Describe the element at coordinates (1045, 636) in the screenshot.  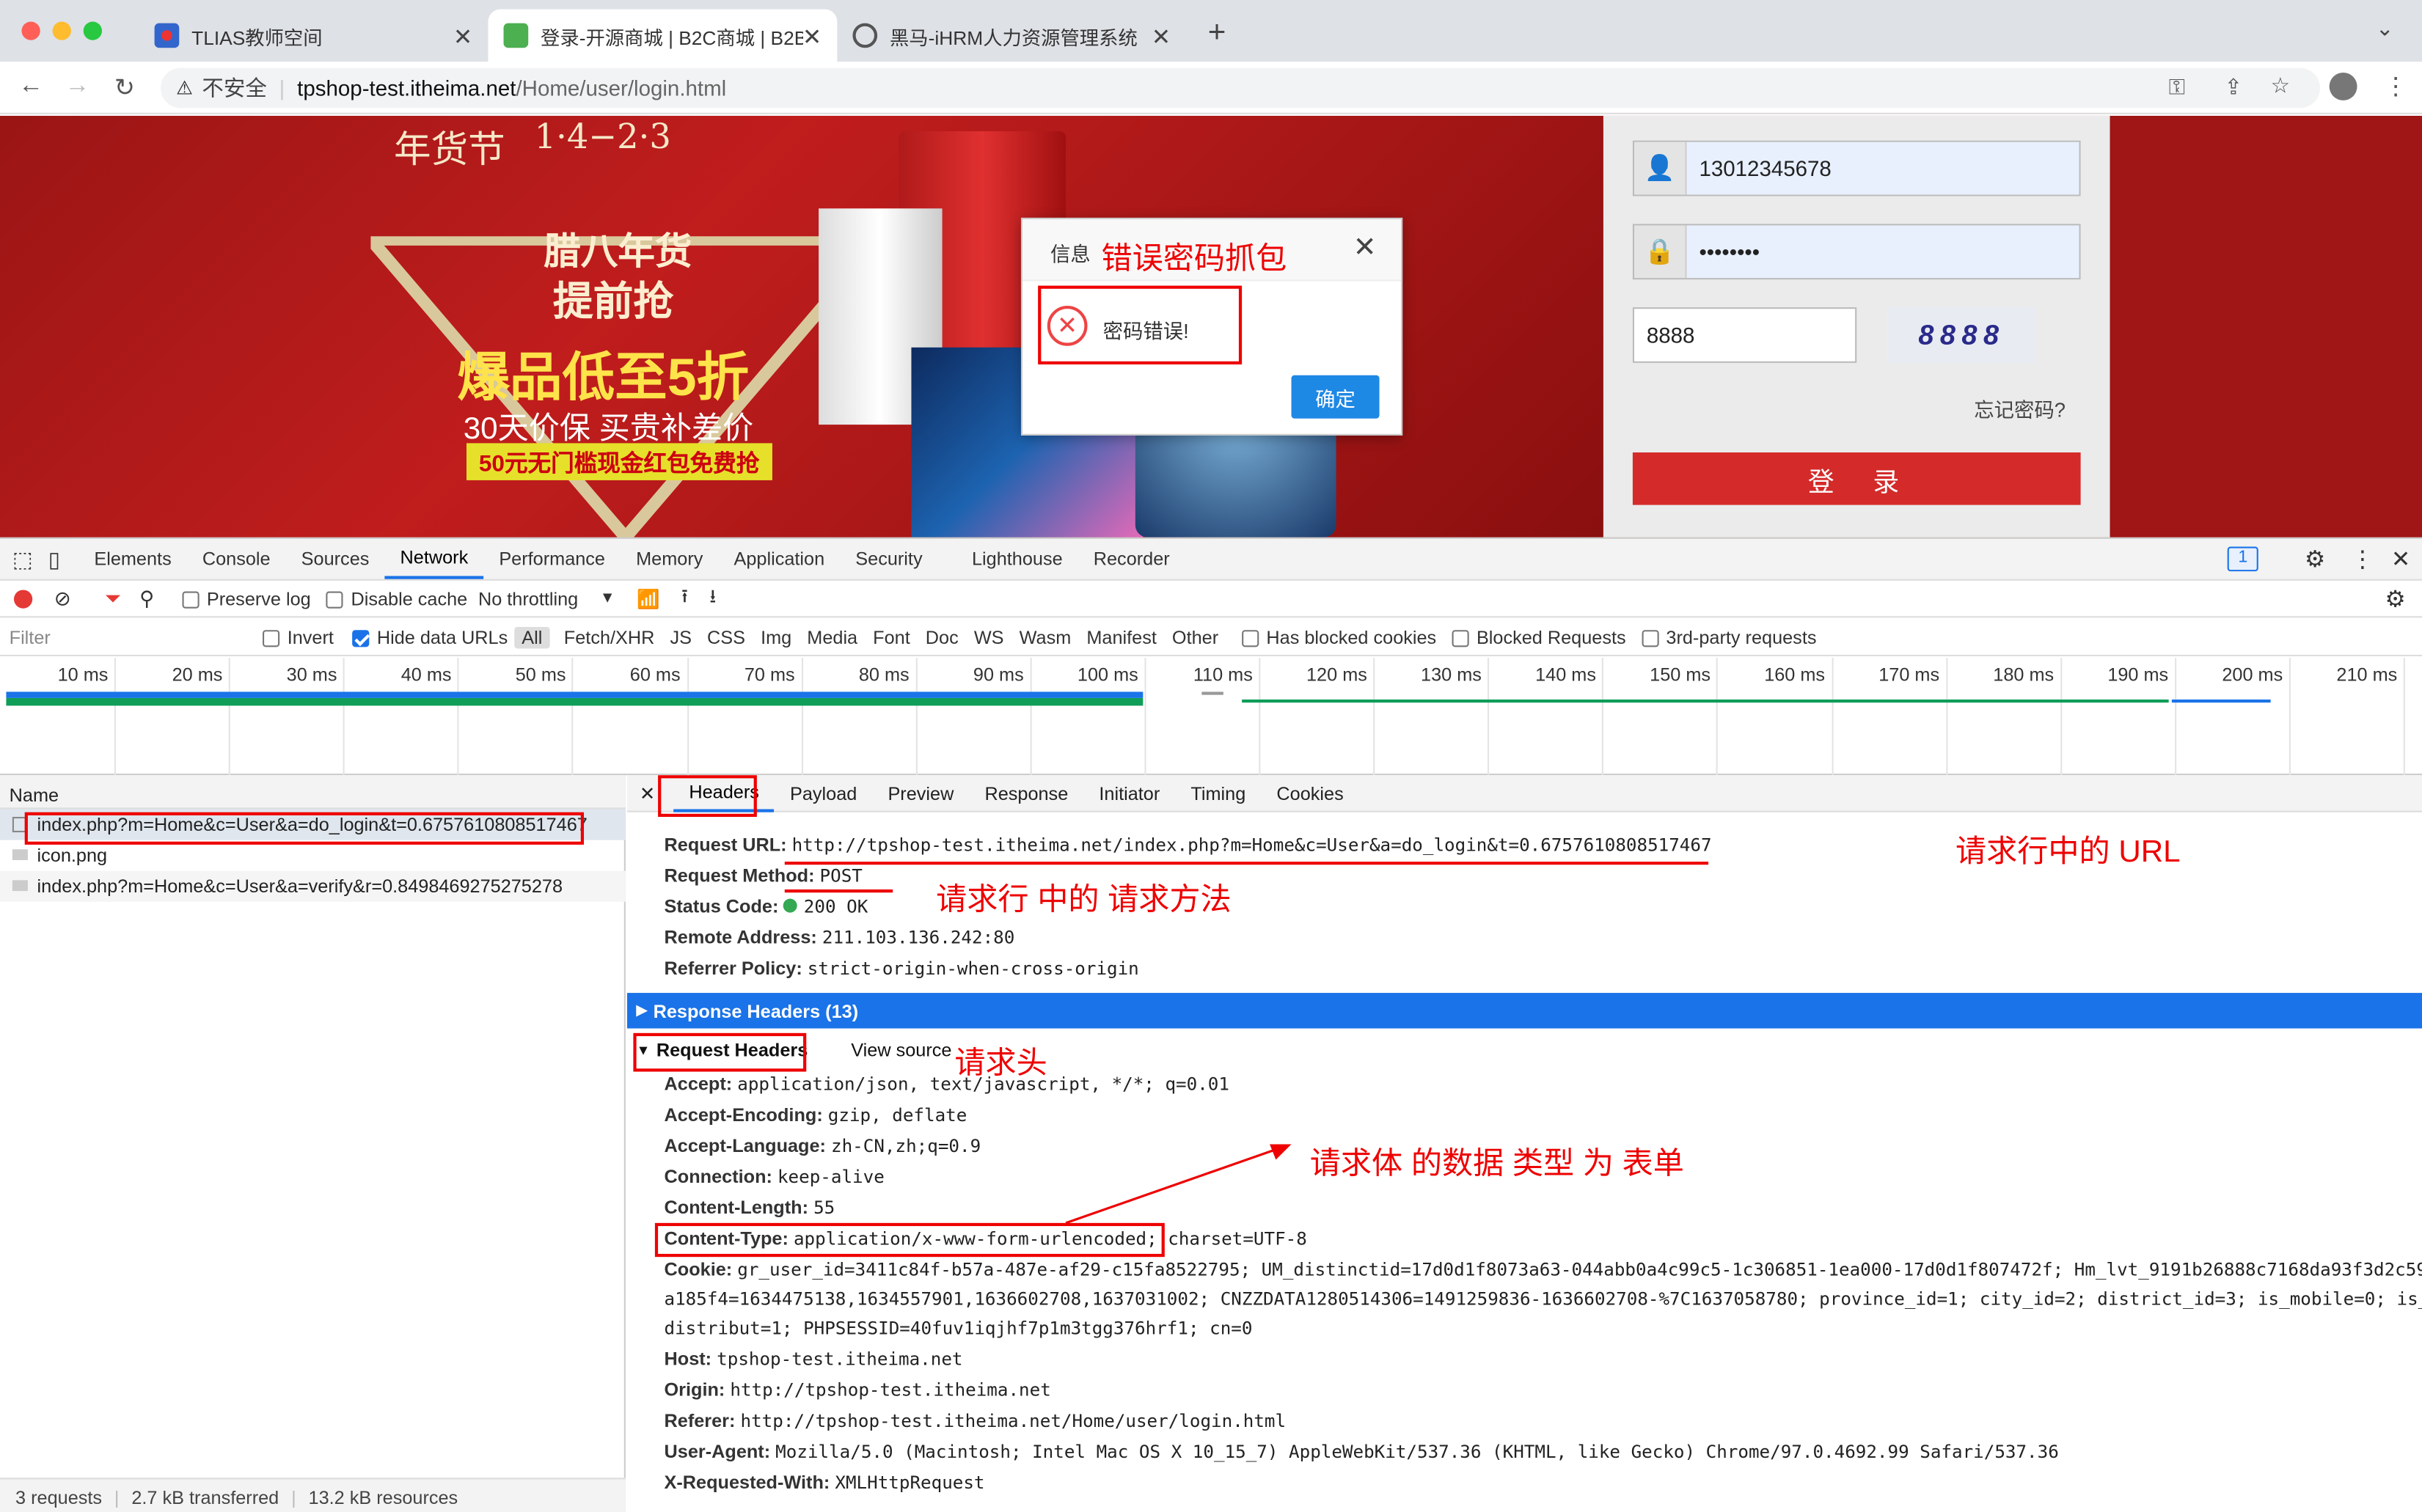
I see `filter-type-wasm: Wasm` at that location.